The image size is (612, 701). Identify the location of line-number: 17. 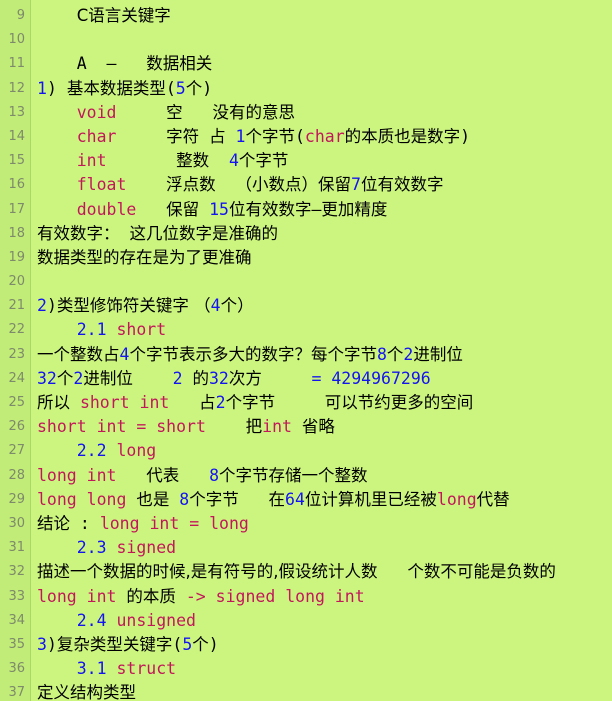
(16, 209).